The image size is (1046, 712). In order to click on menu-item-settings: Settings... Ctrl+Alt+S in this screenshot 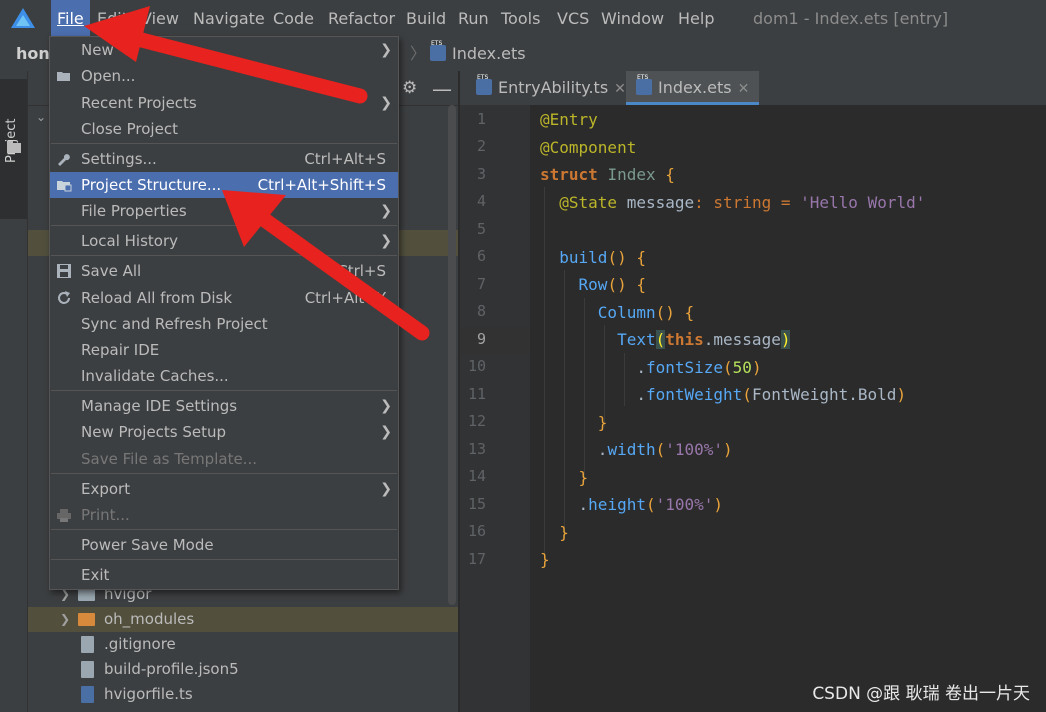, I will do `click(224, 159)`.